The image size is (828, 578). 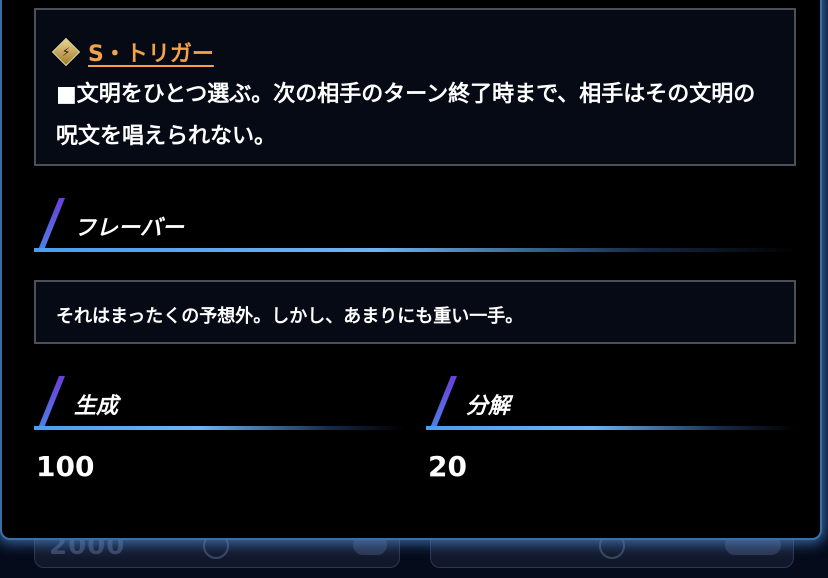 I want to click on shield-trigger-row: ⚡ S・トリガー, so click(x=132, y=52).